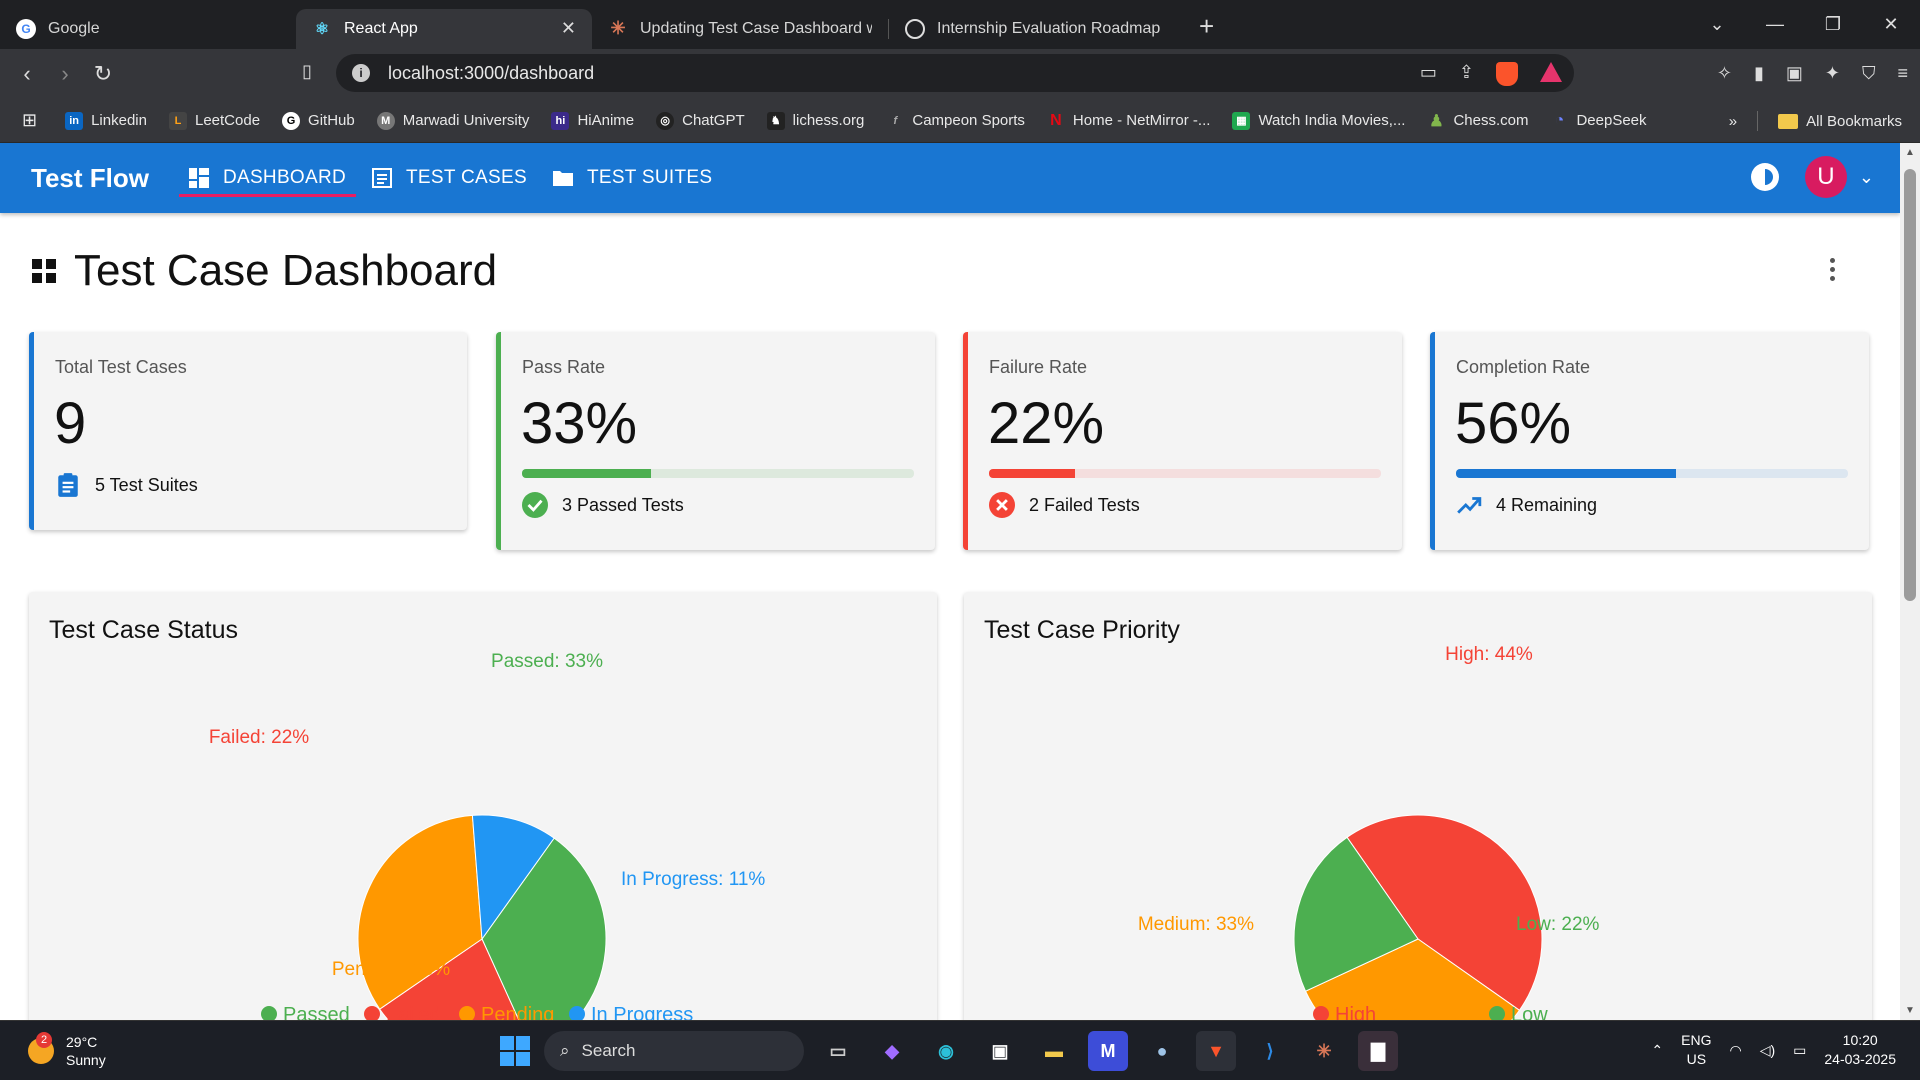 The height and width of the screenshot is (1080, 1920). Describe the element at coordinates (106, 120) in the screenshot. I see `bookmark-linkedin: in Linkedin` at that location.